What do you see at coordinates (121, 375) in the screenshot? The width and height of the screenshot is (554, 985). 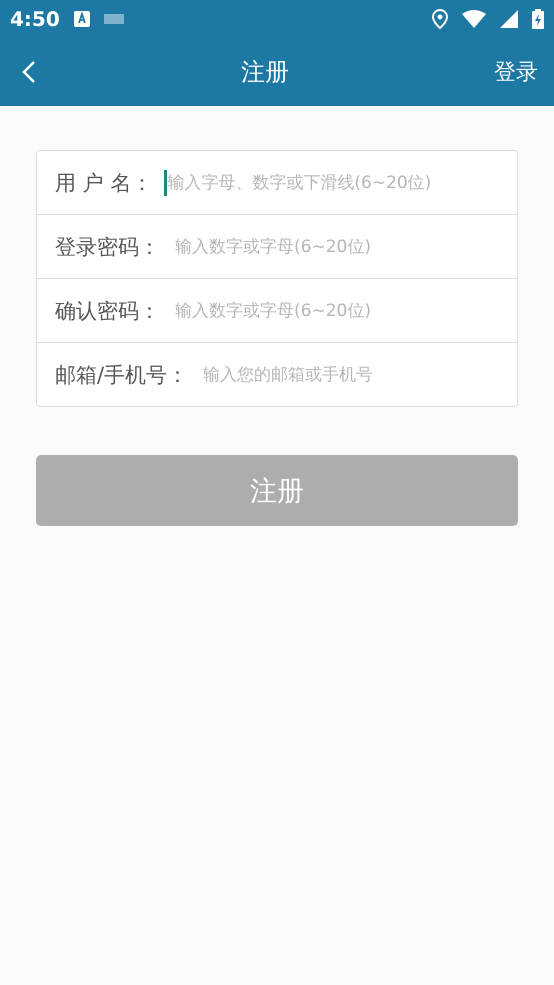 I see `field-label: 邮箱/手机号：` at bounding box center [121, 375].